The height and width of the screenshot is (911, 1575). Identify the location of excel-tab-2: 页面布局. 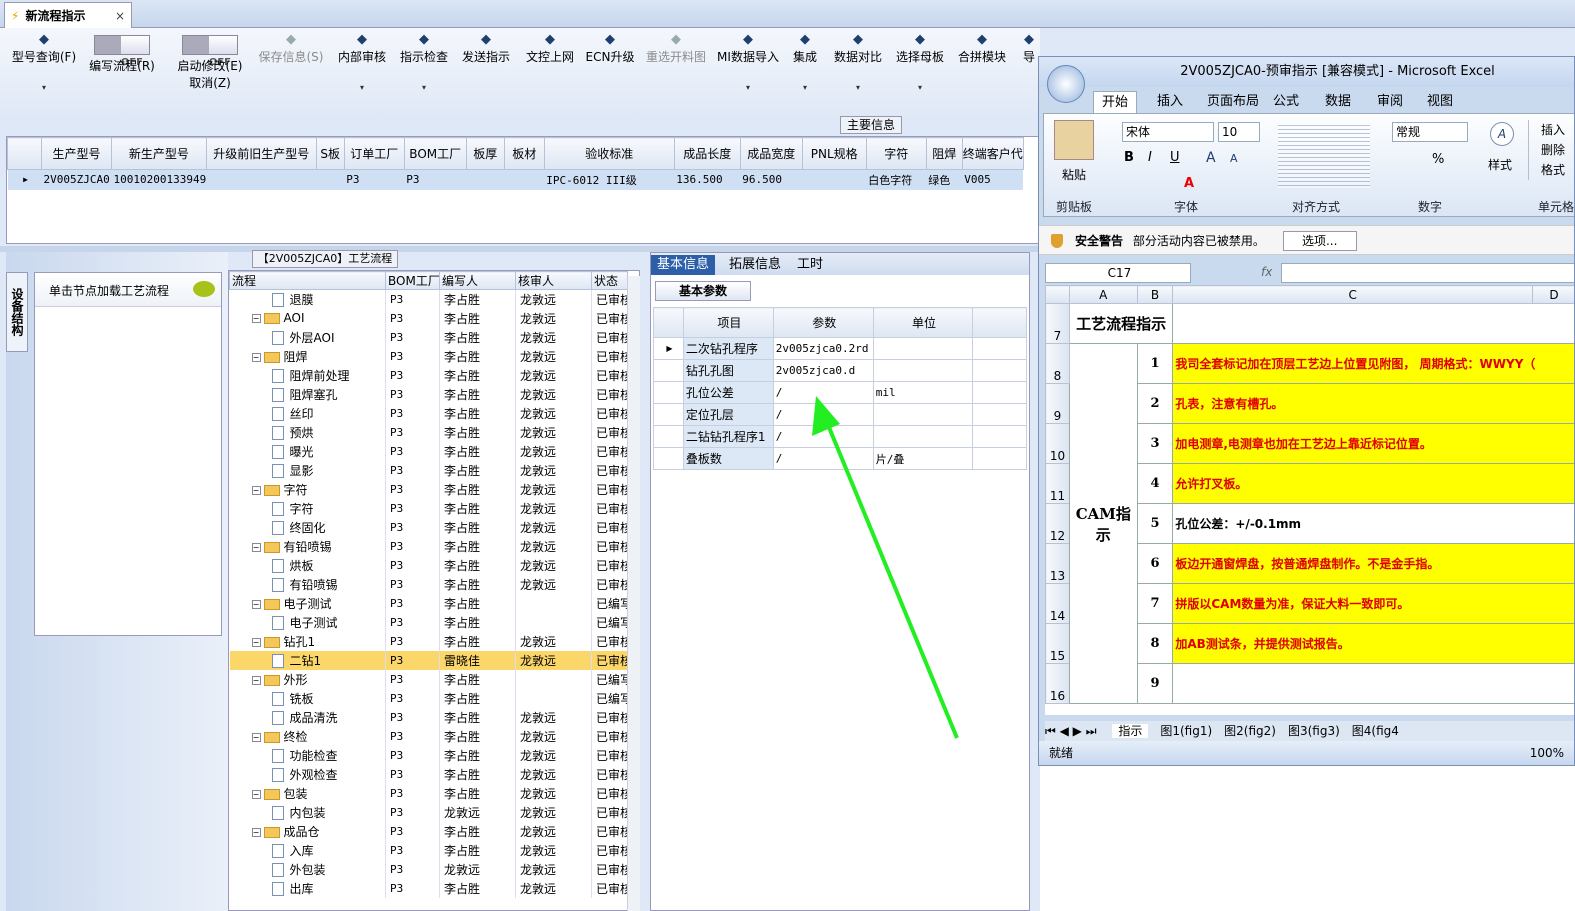
(1233, 102).